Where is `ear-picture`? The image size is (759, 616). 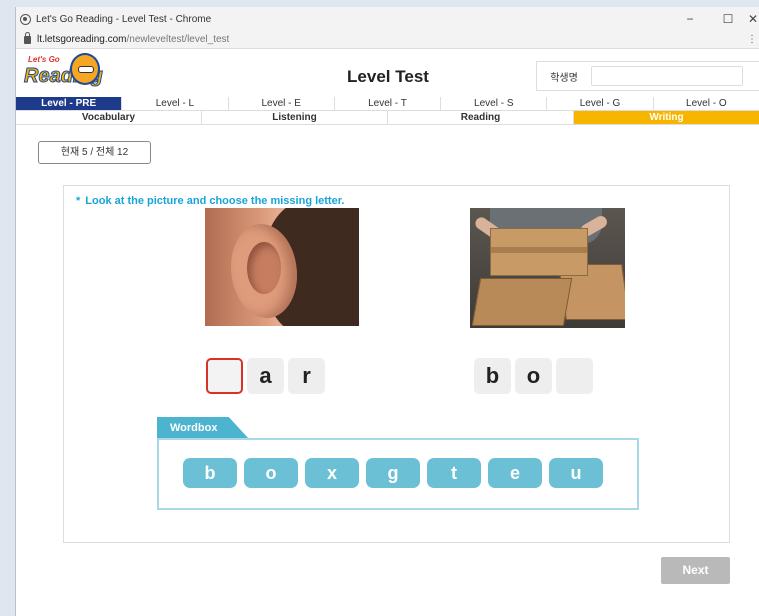
ear-picture is located at coordinates (282, 267).